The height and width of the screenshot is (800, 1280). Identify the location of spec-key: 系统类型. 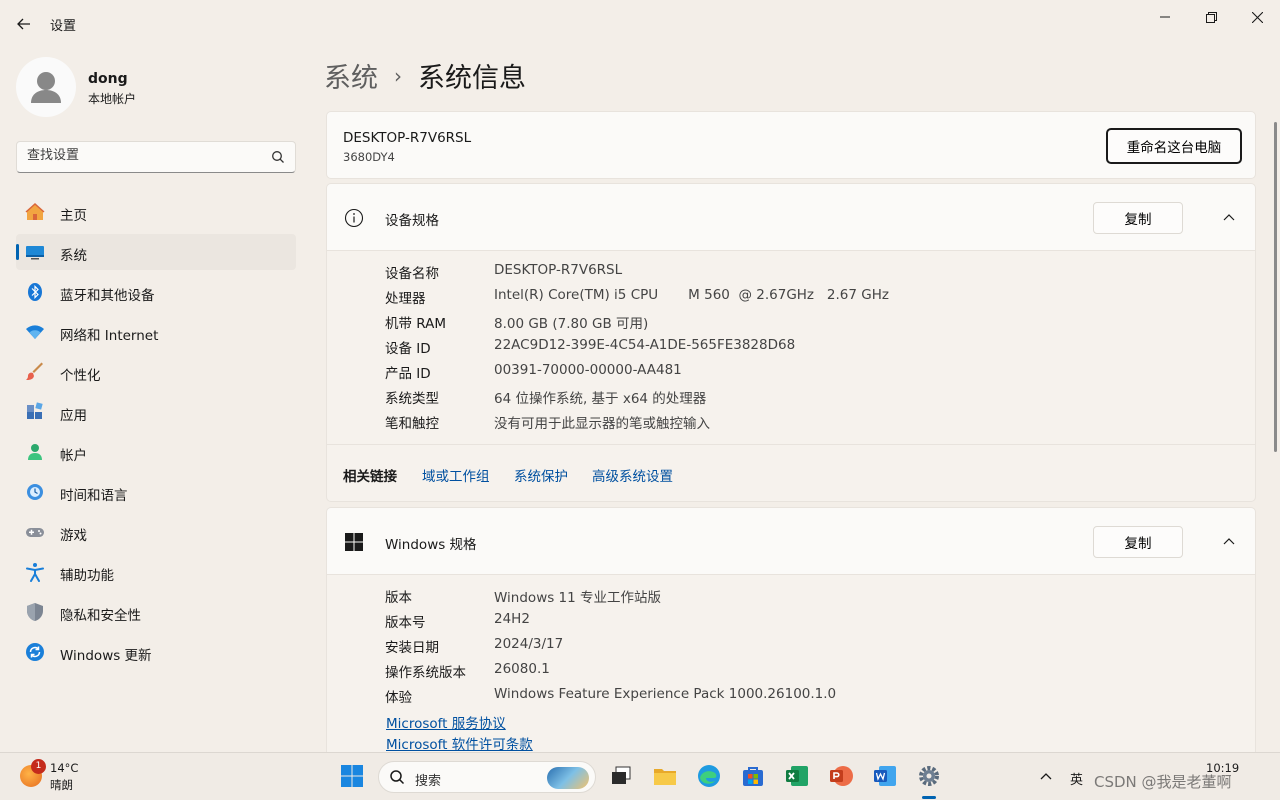
(412, 399).